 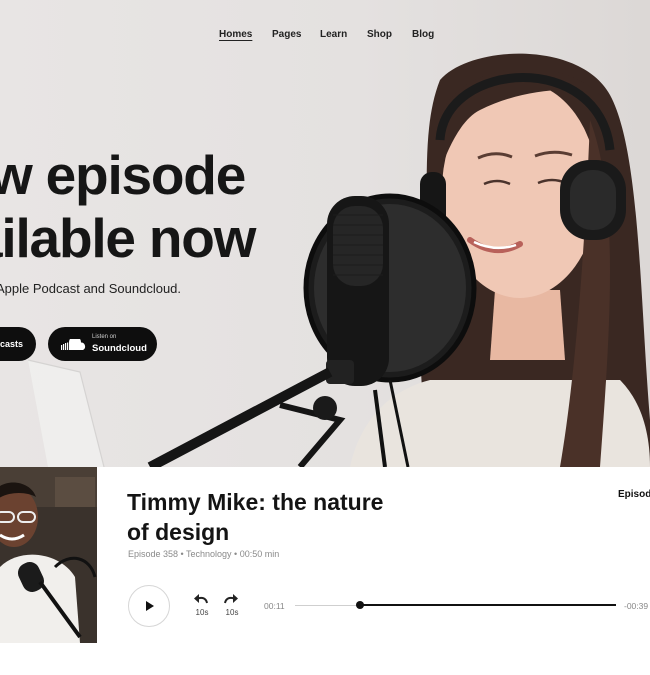 What do you see at coordinates (91, 288) in the screenshot?
I see `hero-subtitle: Apple Podcast and Soundcloud.` at bounding box center [91, 288].